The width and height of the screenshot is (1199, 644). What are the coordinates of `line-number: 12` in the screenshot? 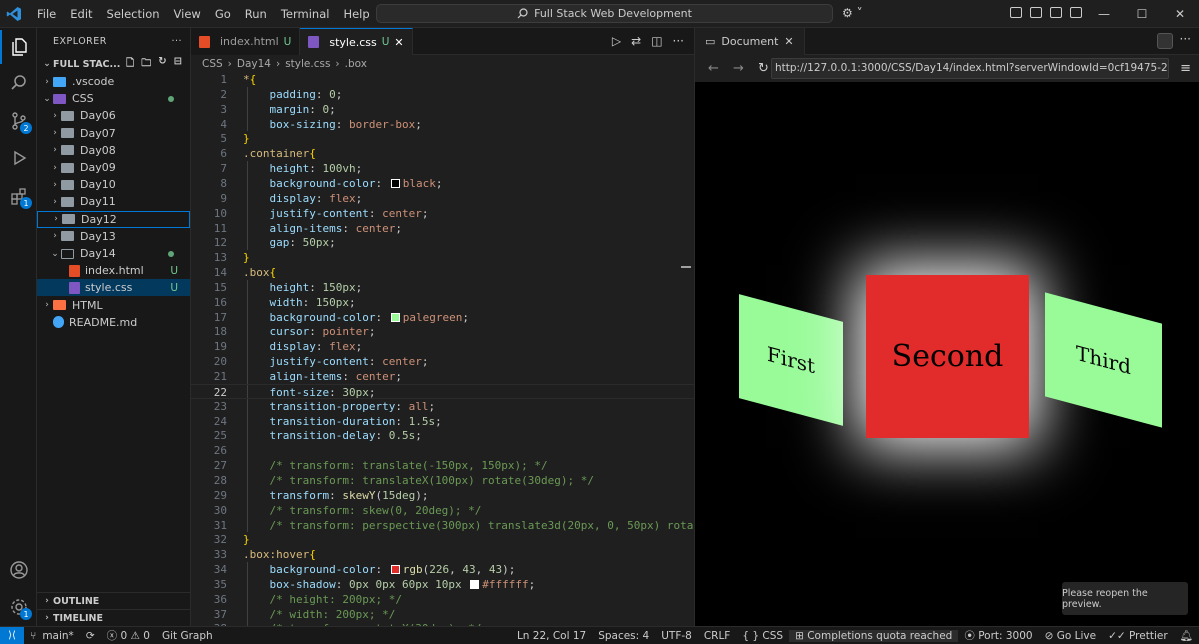 It's located at (220, 243).